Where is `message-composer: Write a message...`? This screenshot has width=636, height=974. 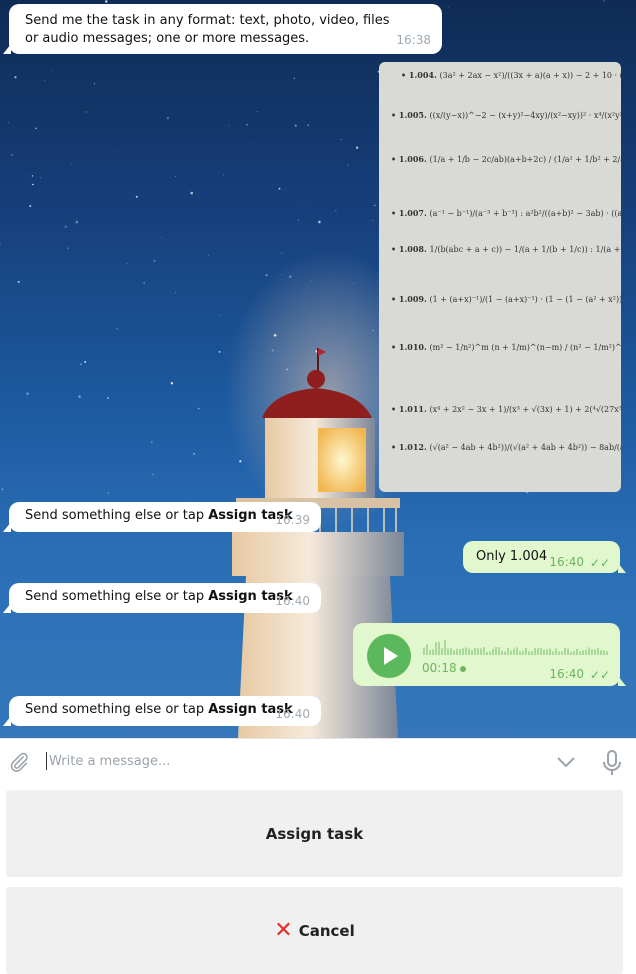
message-composer: Write a message... is located at coordinates (318, 762).